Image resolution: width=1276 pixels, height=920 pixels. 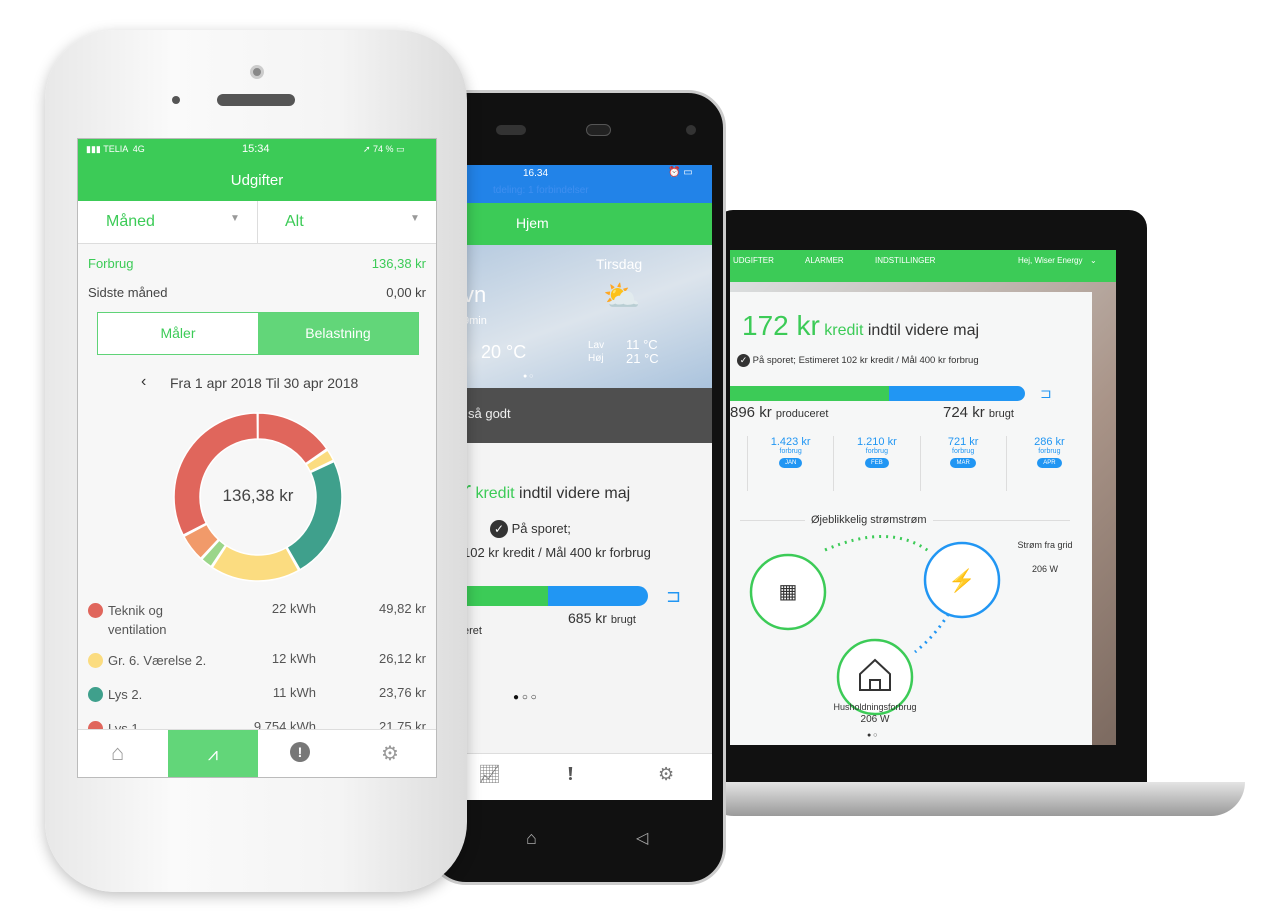 I want to click on nav-indstillinger: INDSTILLINGER, so click(x=905, y=260).